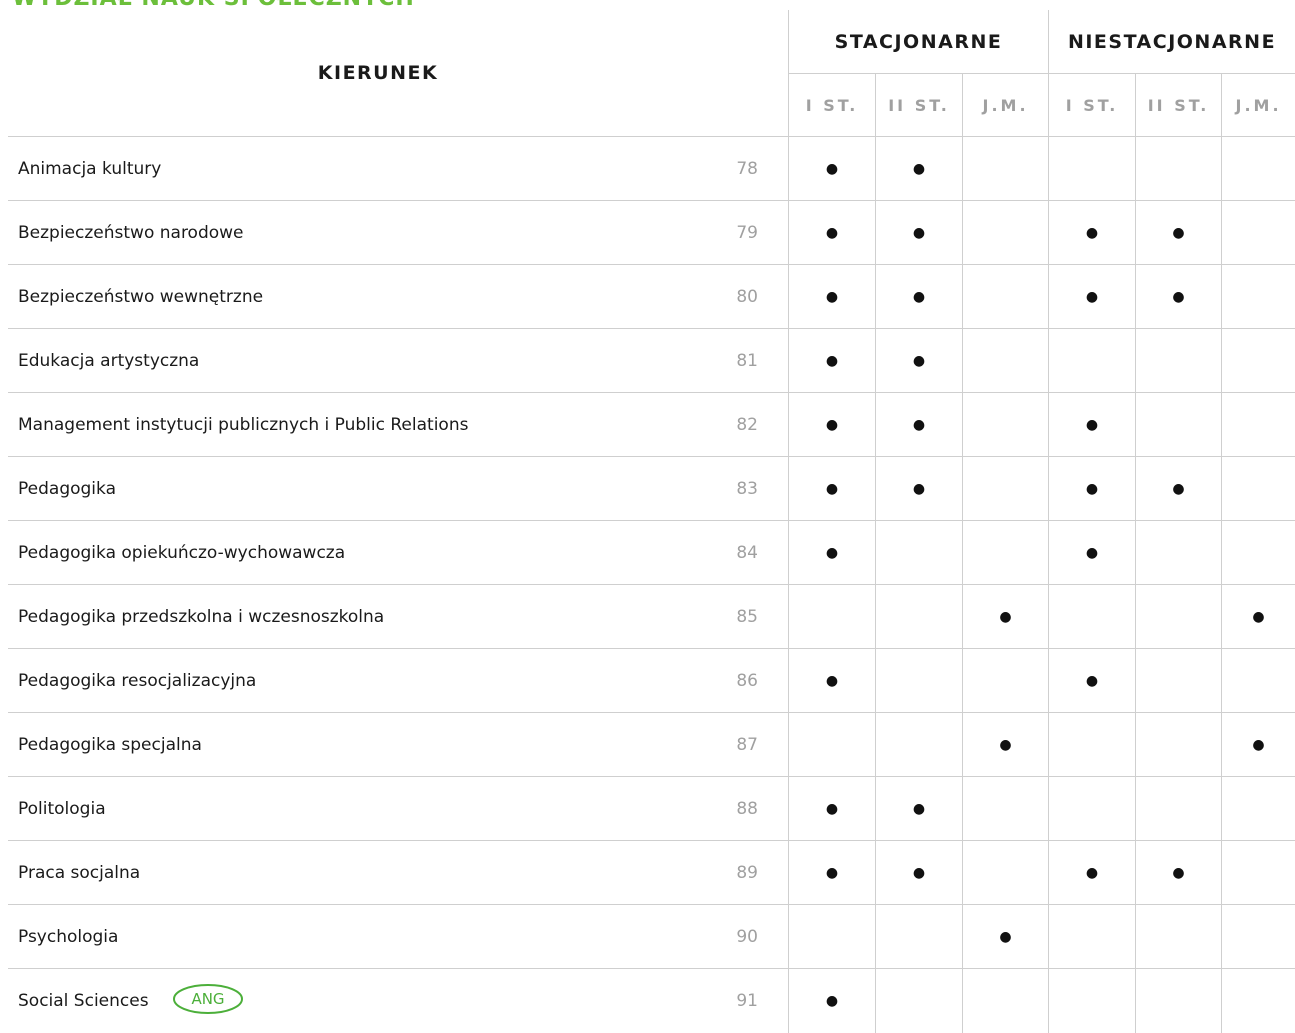 This screenshot has height=1033, width=1295. What do you see at coordinates (89, 169) in the screenshot?
I see `program-name-wrap: Animacja kultury` at bounding box center [89, 169].